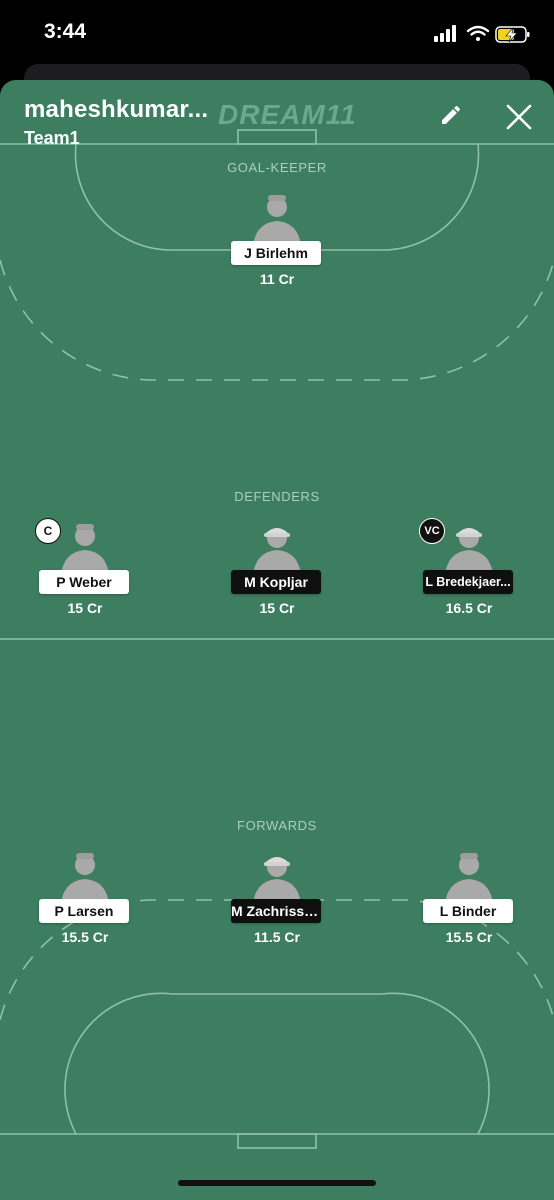  I want to click on home-indicator, so click(277, 1183).